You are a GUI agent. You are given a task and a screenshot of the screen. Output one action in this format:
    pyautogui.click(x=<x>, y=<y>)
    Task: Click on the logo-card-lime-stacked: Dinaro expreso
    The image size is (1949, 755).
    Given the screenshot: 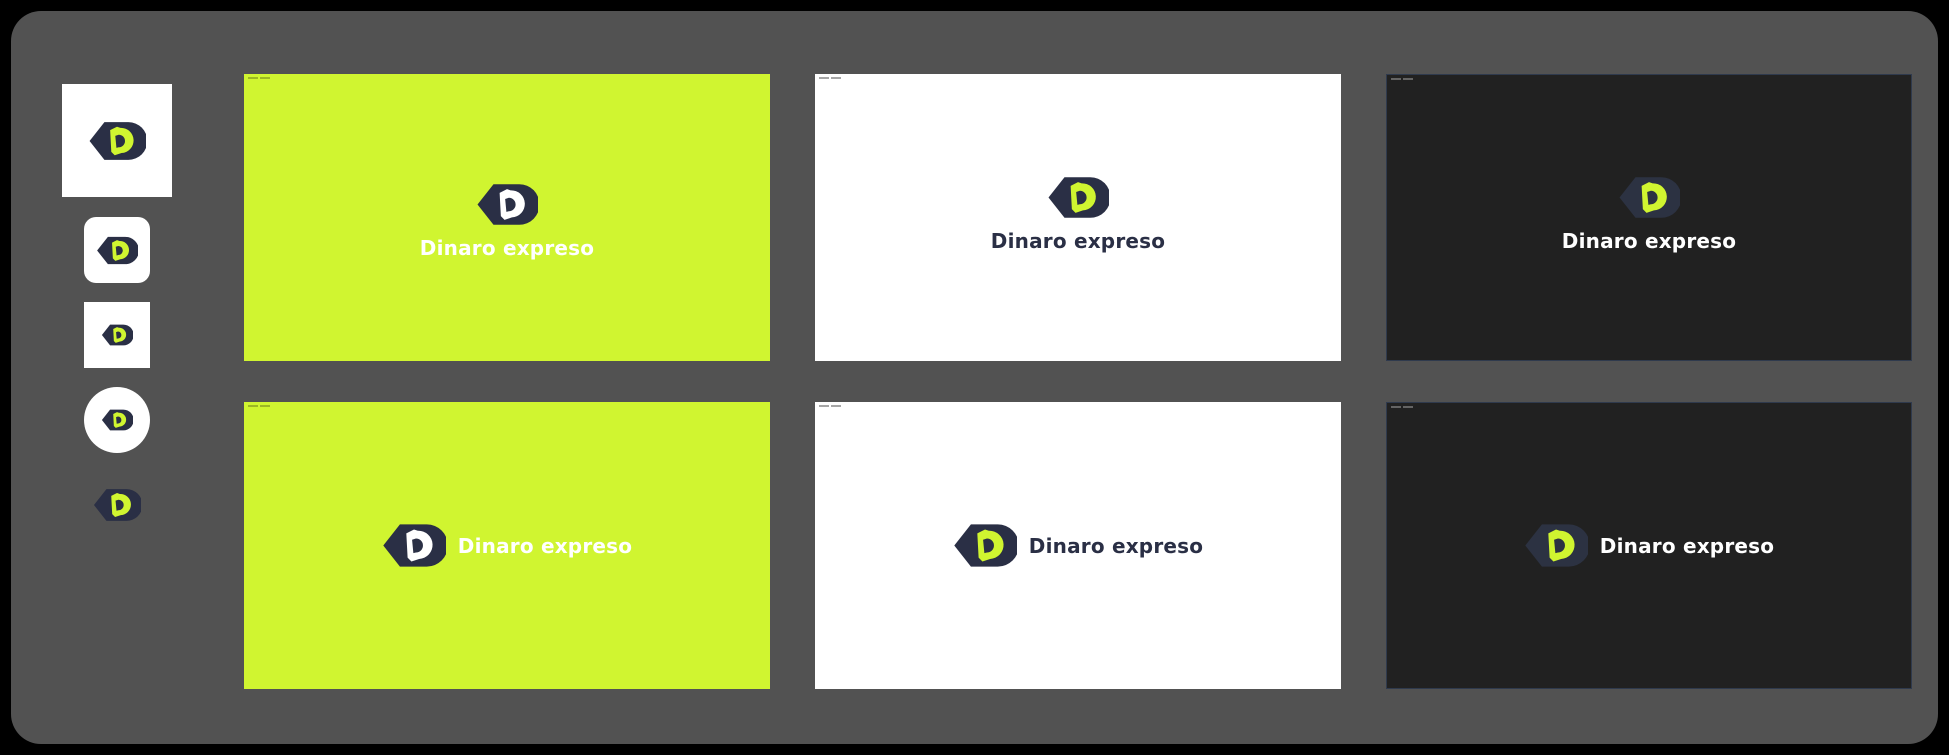 What is the action you would take?
    pyautogui.click(x=507, y=217)
    